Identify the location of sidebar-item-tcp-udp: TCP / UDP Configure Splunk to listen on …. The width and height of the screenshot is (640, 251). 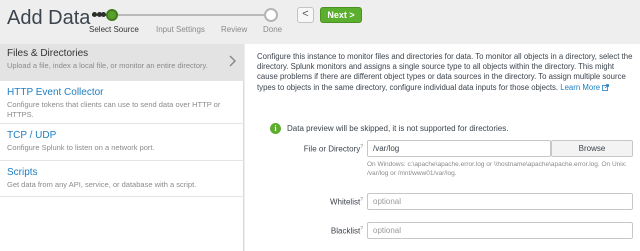
(122, 142).